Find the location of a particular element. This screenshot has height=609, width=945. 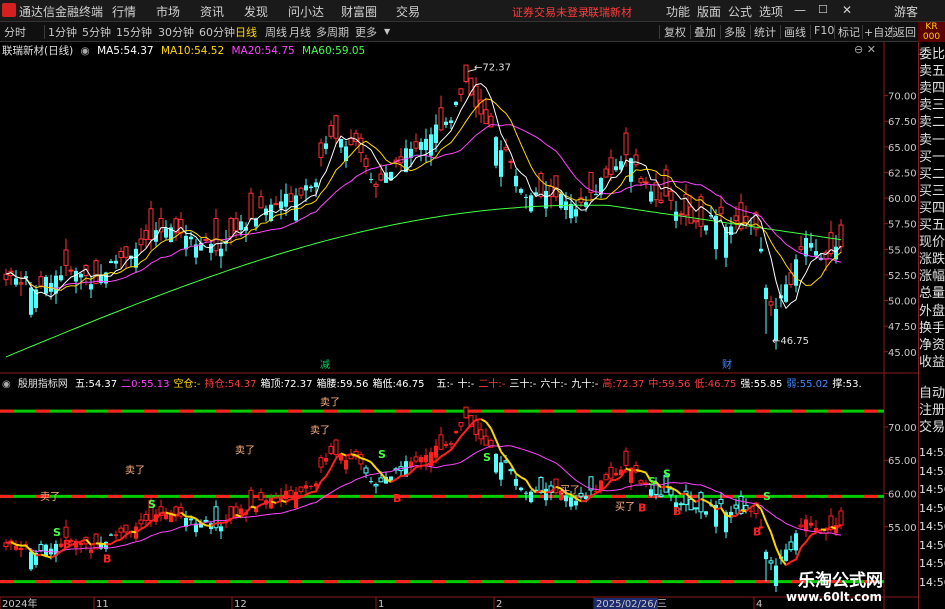

panel-action-1: 注册 is located at coordinates (932, 410).